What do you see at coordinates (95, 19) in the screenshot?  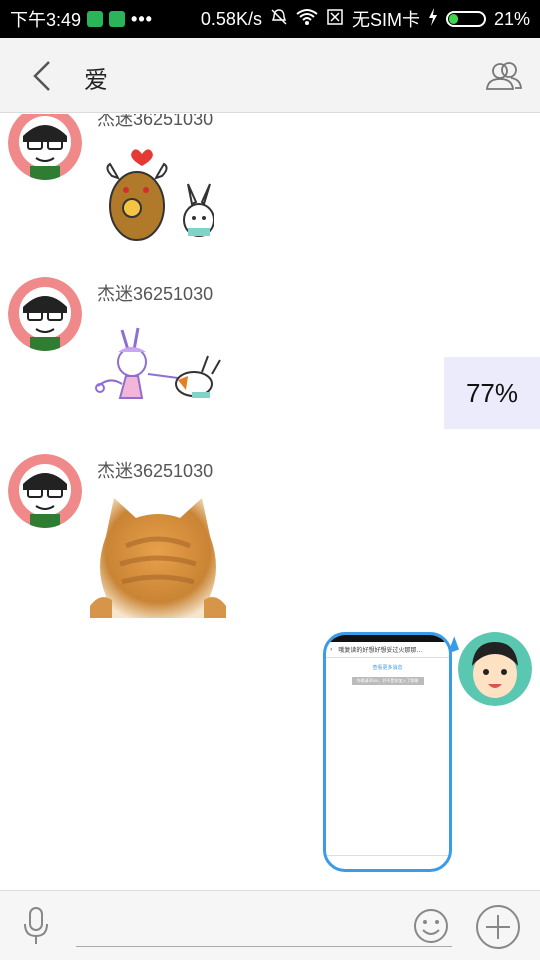 I see `app-notification-icon` at bounding box center [95, 19].